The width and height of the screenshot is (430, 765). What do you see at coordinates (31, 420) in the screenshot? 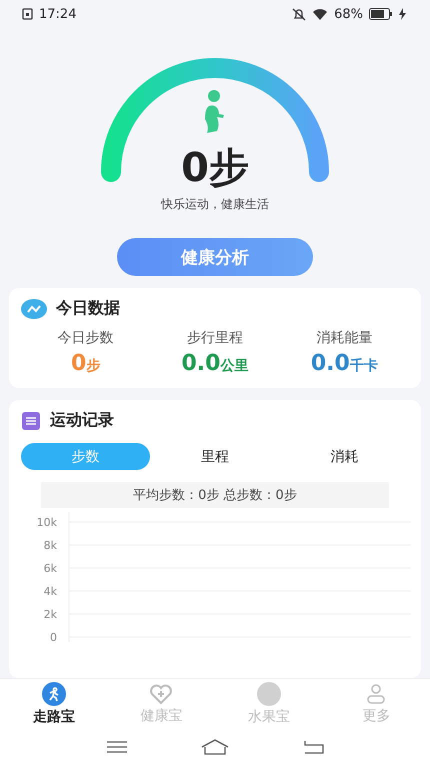
I see `clipboard-icon` at bounding box center [31, 420].